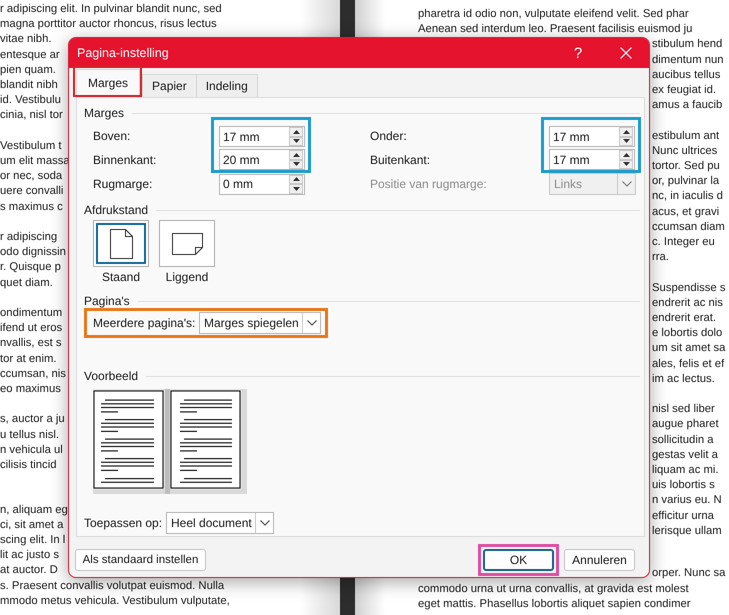  Describe the element at coordinates (108, 82) in the screenshot. I see `tab: Marges` at that location.